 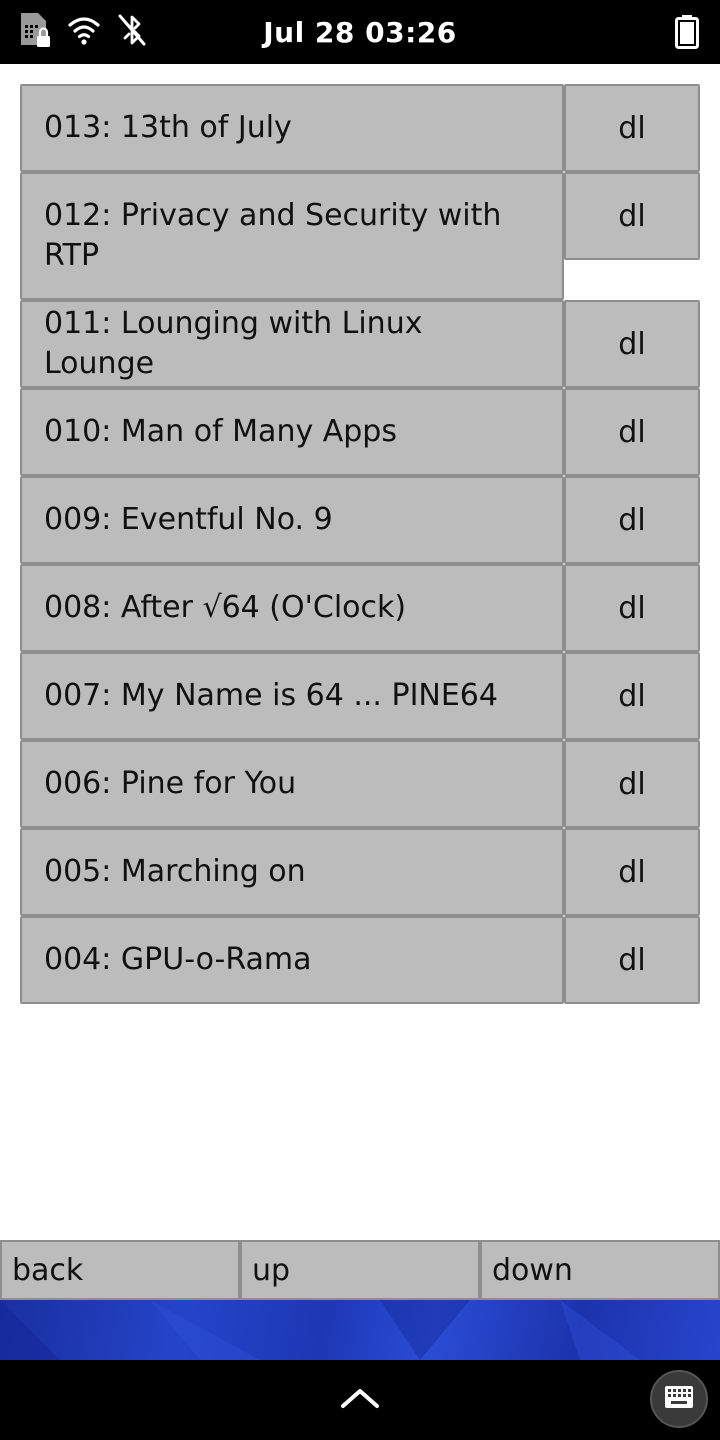 I want to click on episode-title-button: 008: After √64 (O'Clock), so click(x=292, y=608).